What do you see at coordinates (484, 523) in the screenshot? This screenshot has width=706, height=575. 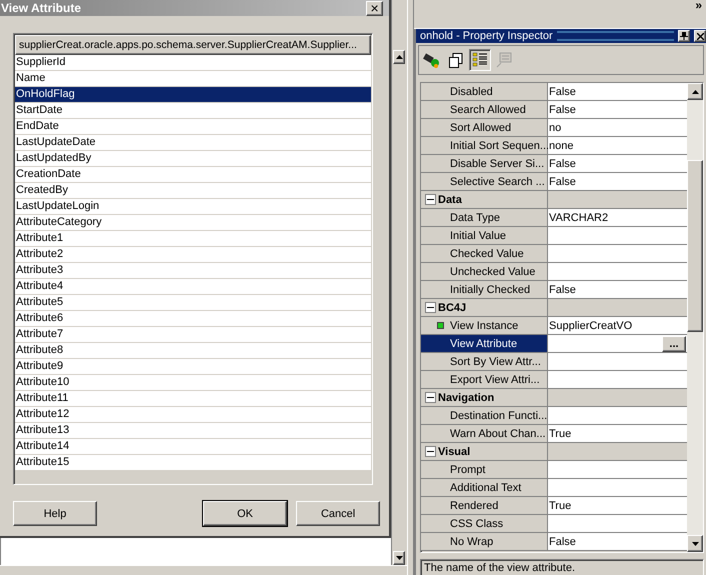 I see `property-name: CSS Class` at bounding box center [484, 523].